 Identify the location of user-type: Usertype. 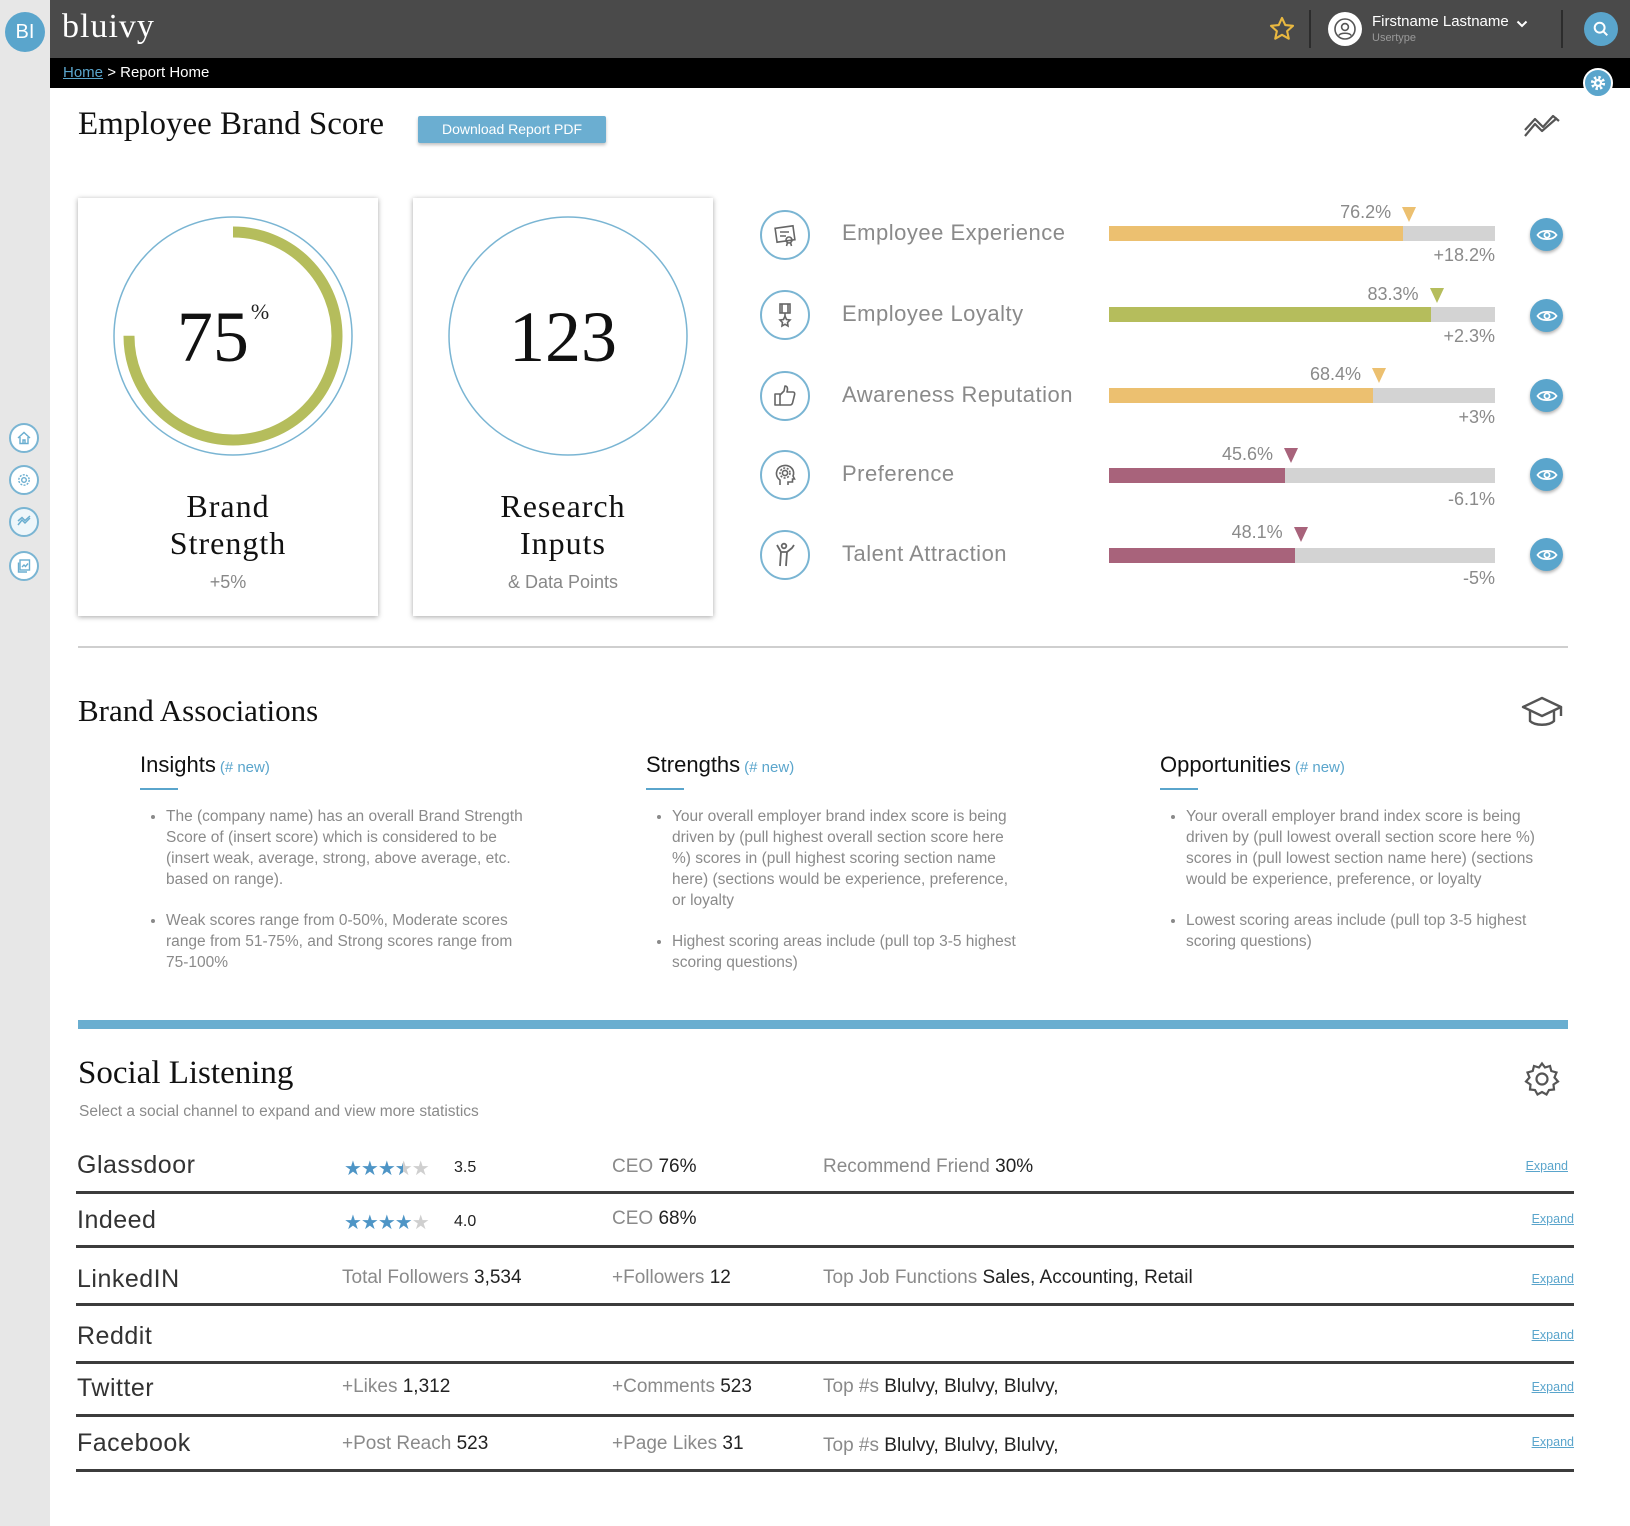
(1394, 38).